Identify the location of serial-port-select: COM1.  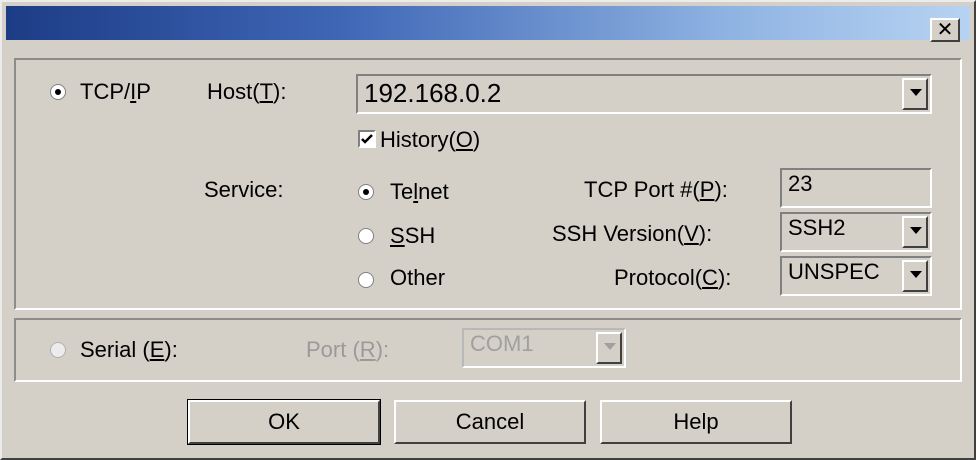
(544, 348).